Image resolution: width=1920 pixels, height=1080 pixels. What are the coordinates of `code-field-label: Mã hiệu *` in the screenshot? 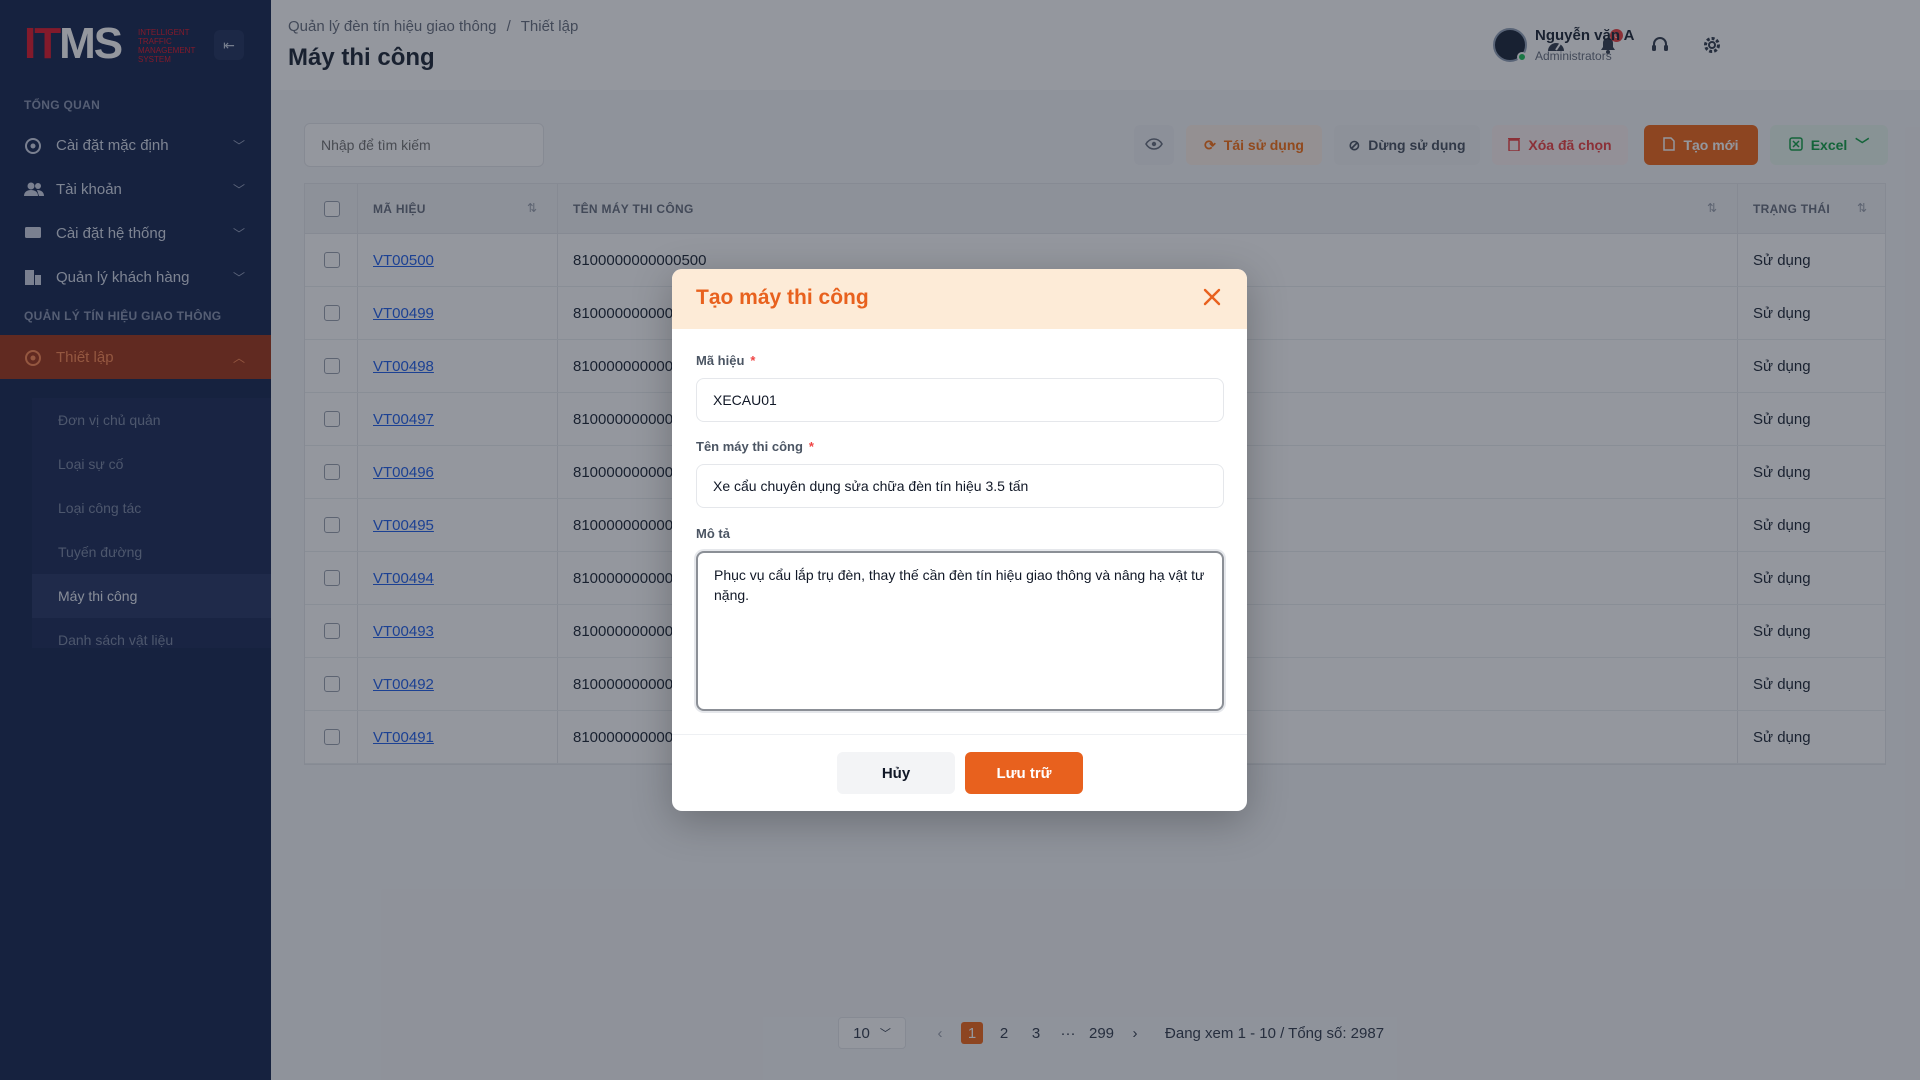 It's located at (725, 360).